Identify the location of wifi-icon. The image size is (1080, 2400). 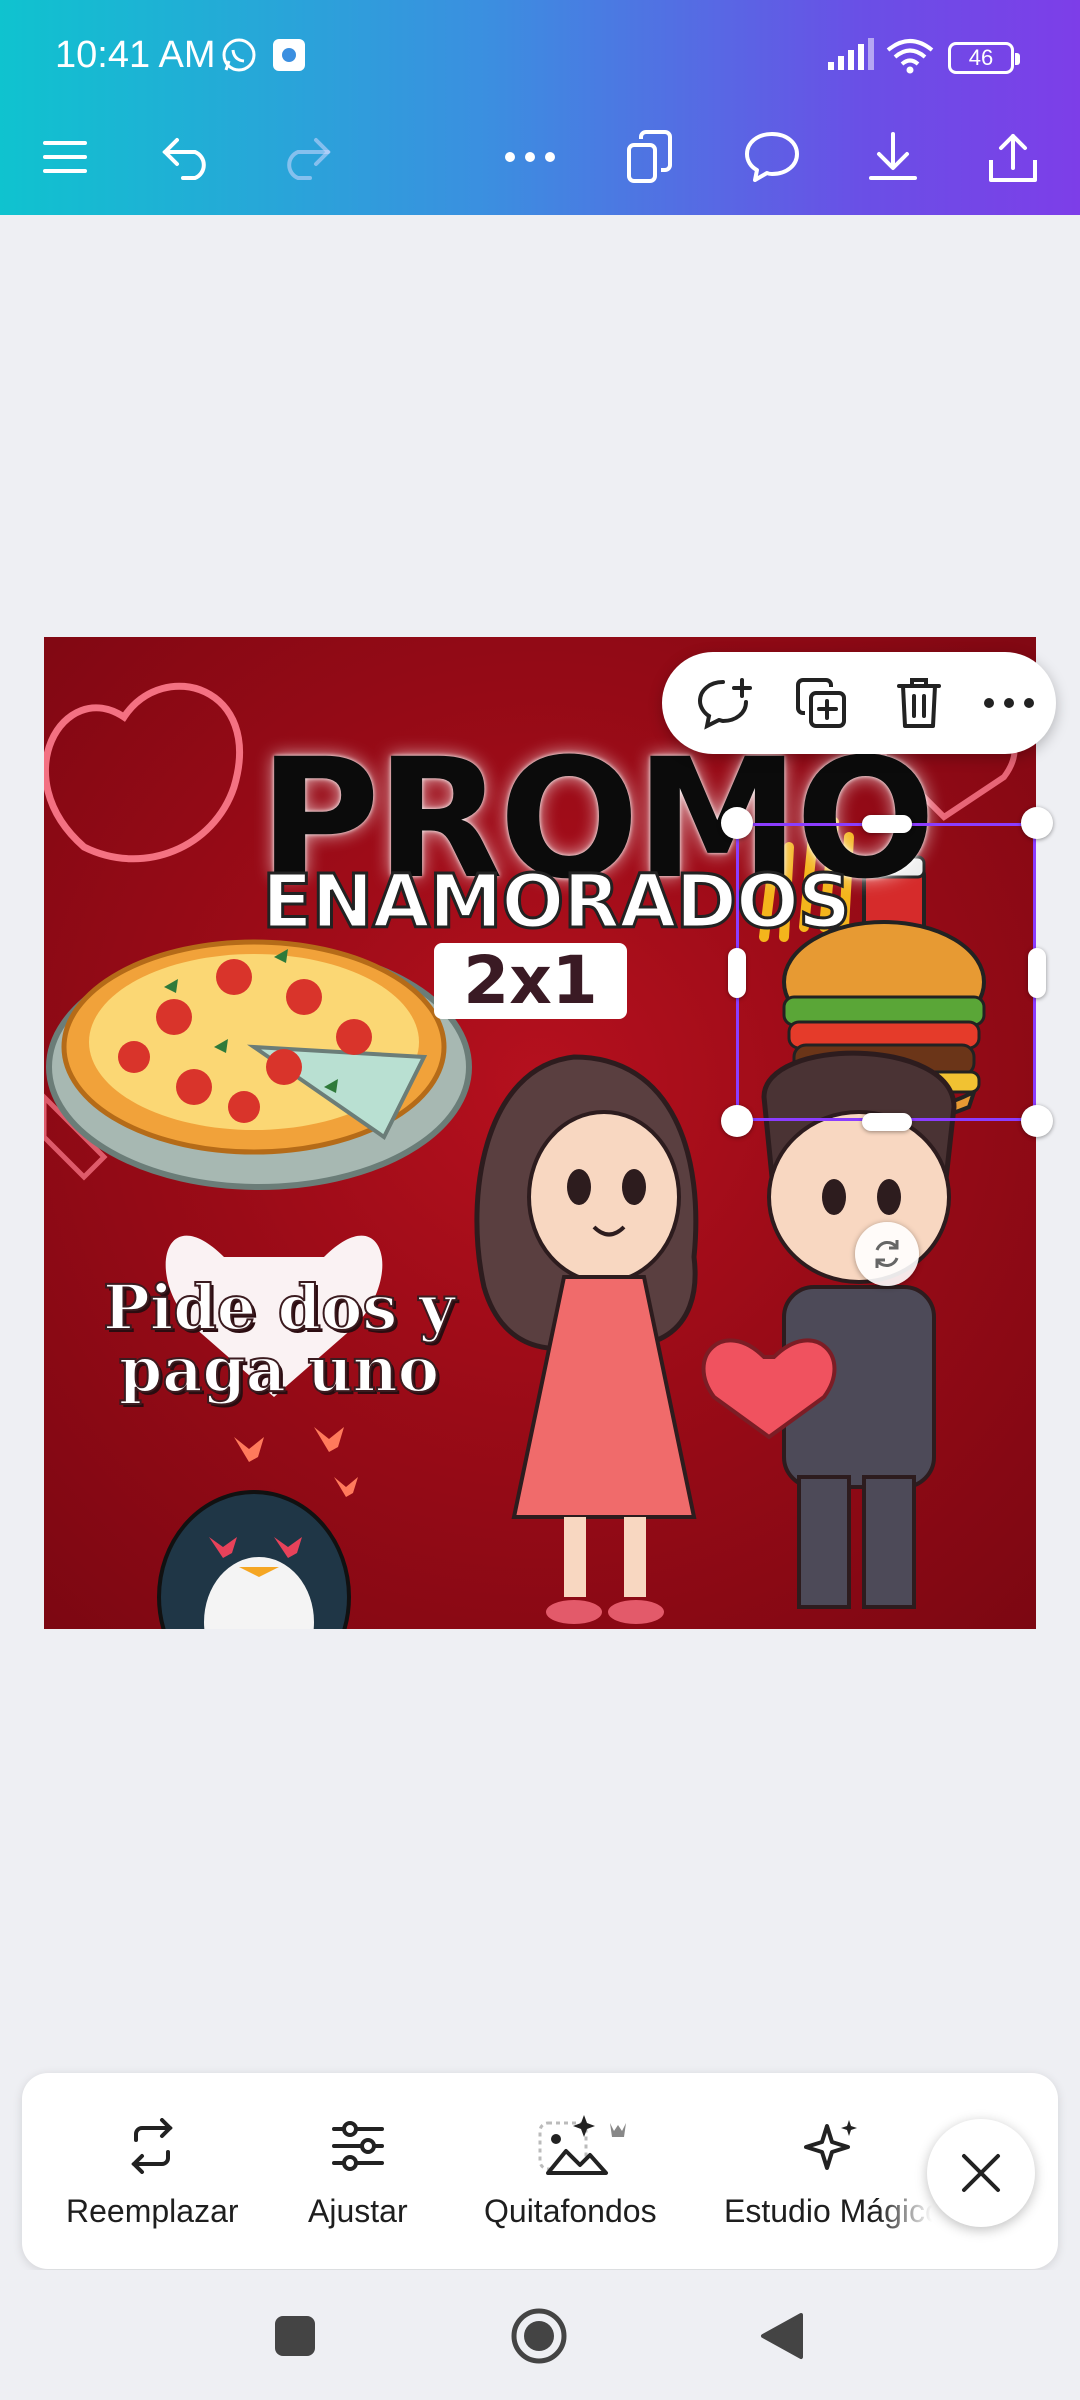
(910, 58).